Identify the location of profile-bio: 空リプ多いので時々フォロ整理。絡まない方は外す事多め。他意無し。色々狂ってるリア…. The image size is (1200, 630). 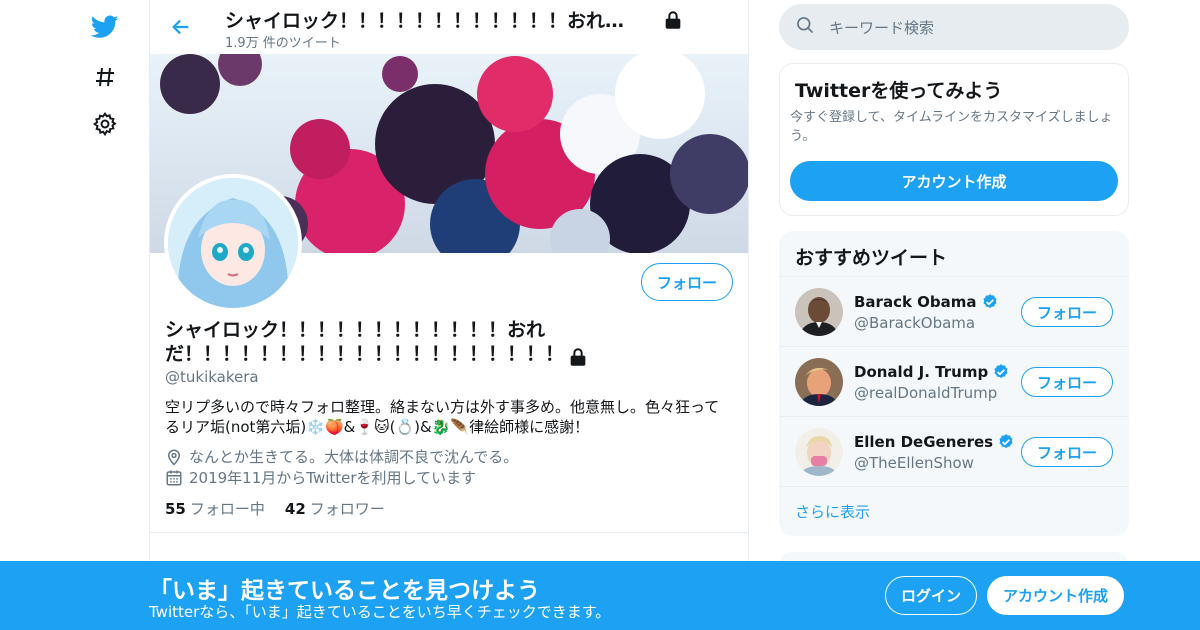
(442, 417).